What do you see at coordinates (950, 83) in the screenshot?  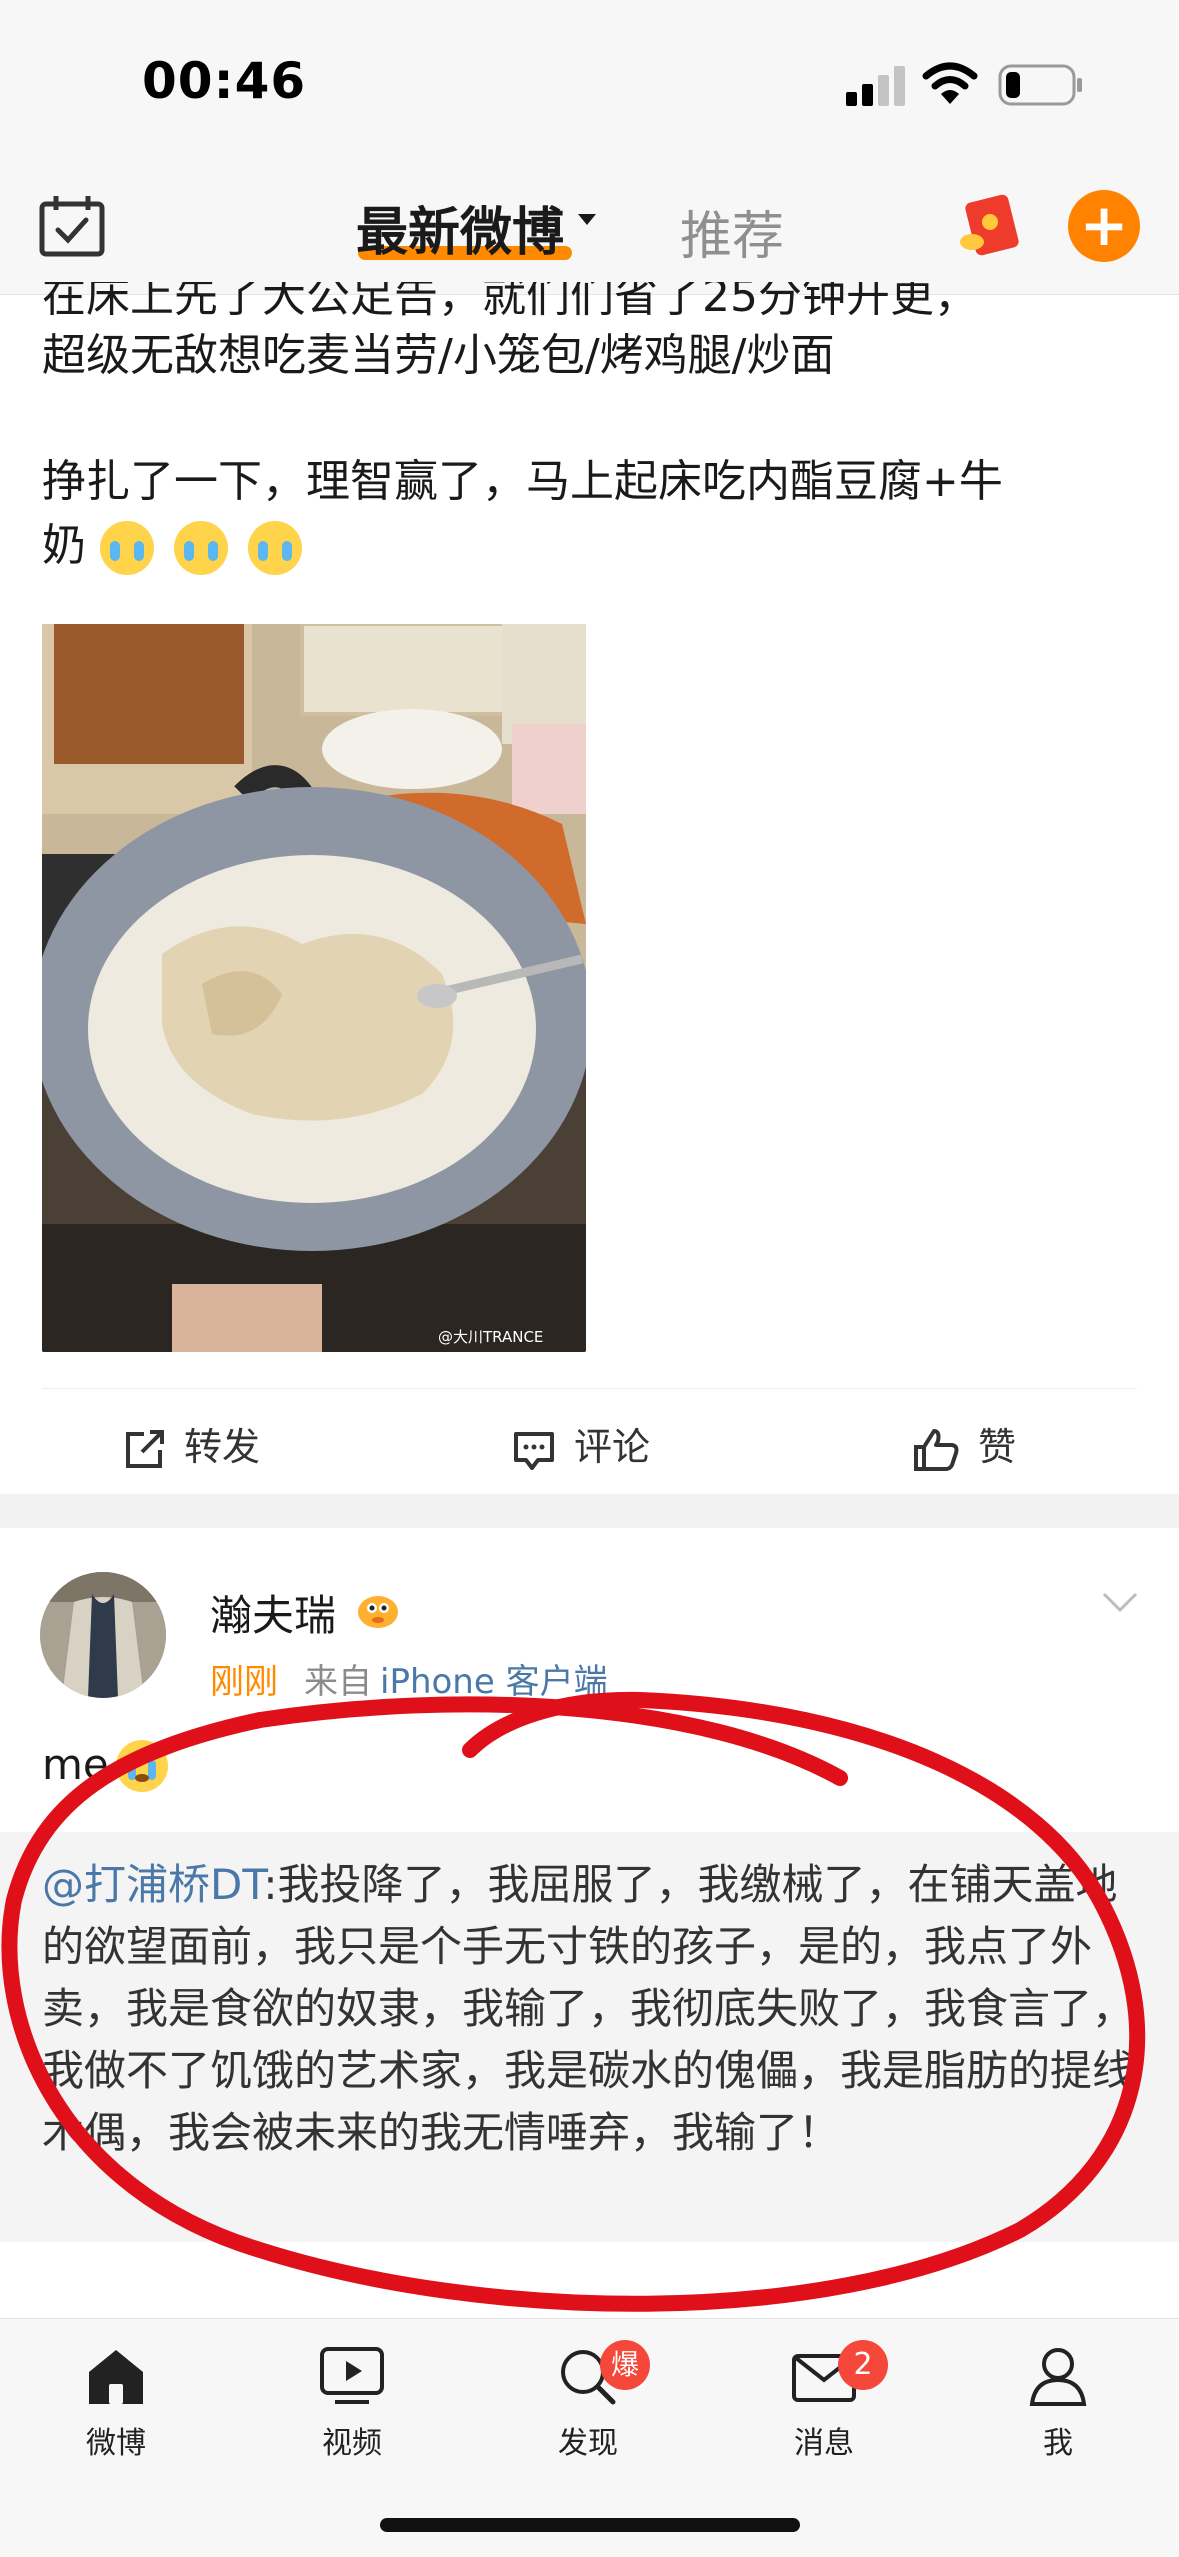 I see `wifi-icon` at bounding box center [950, 83].